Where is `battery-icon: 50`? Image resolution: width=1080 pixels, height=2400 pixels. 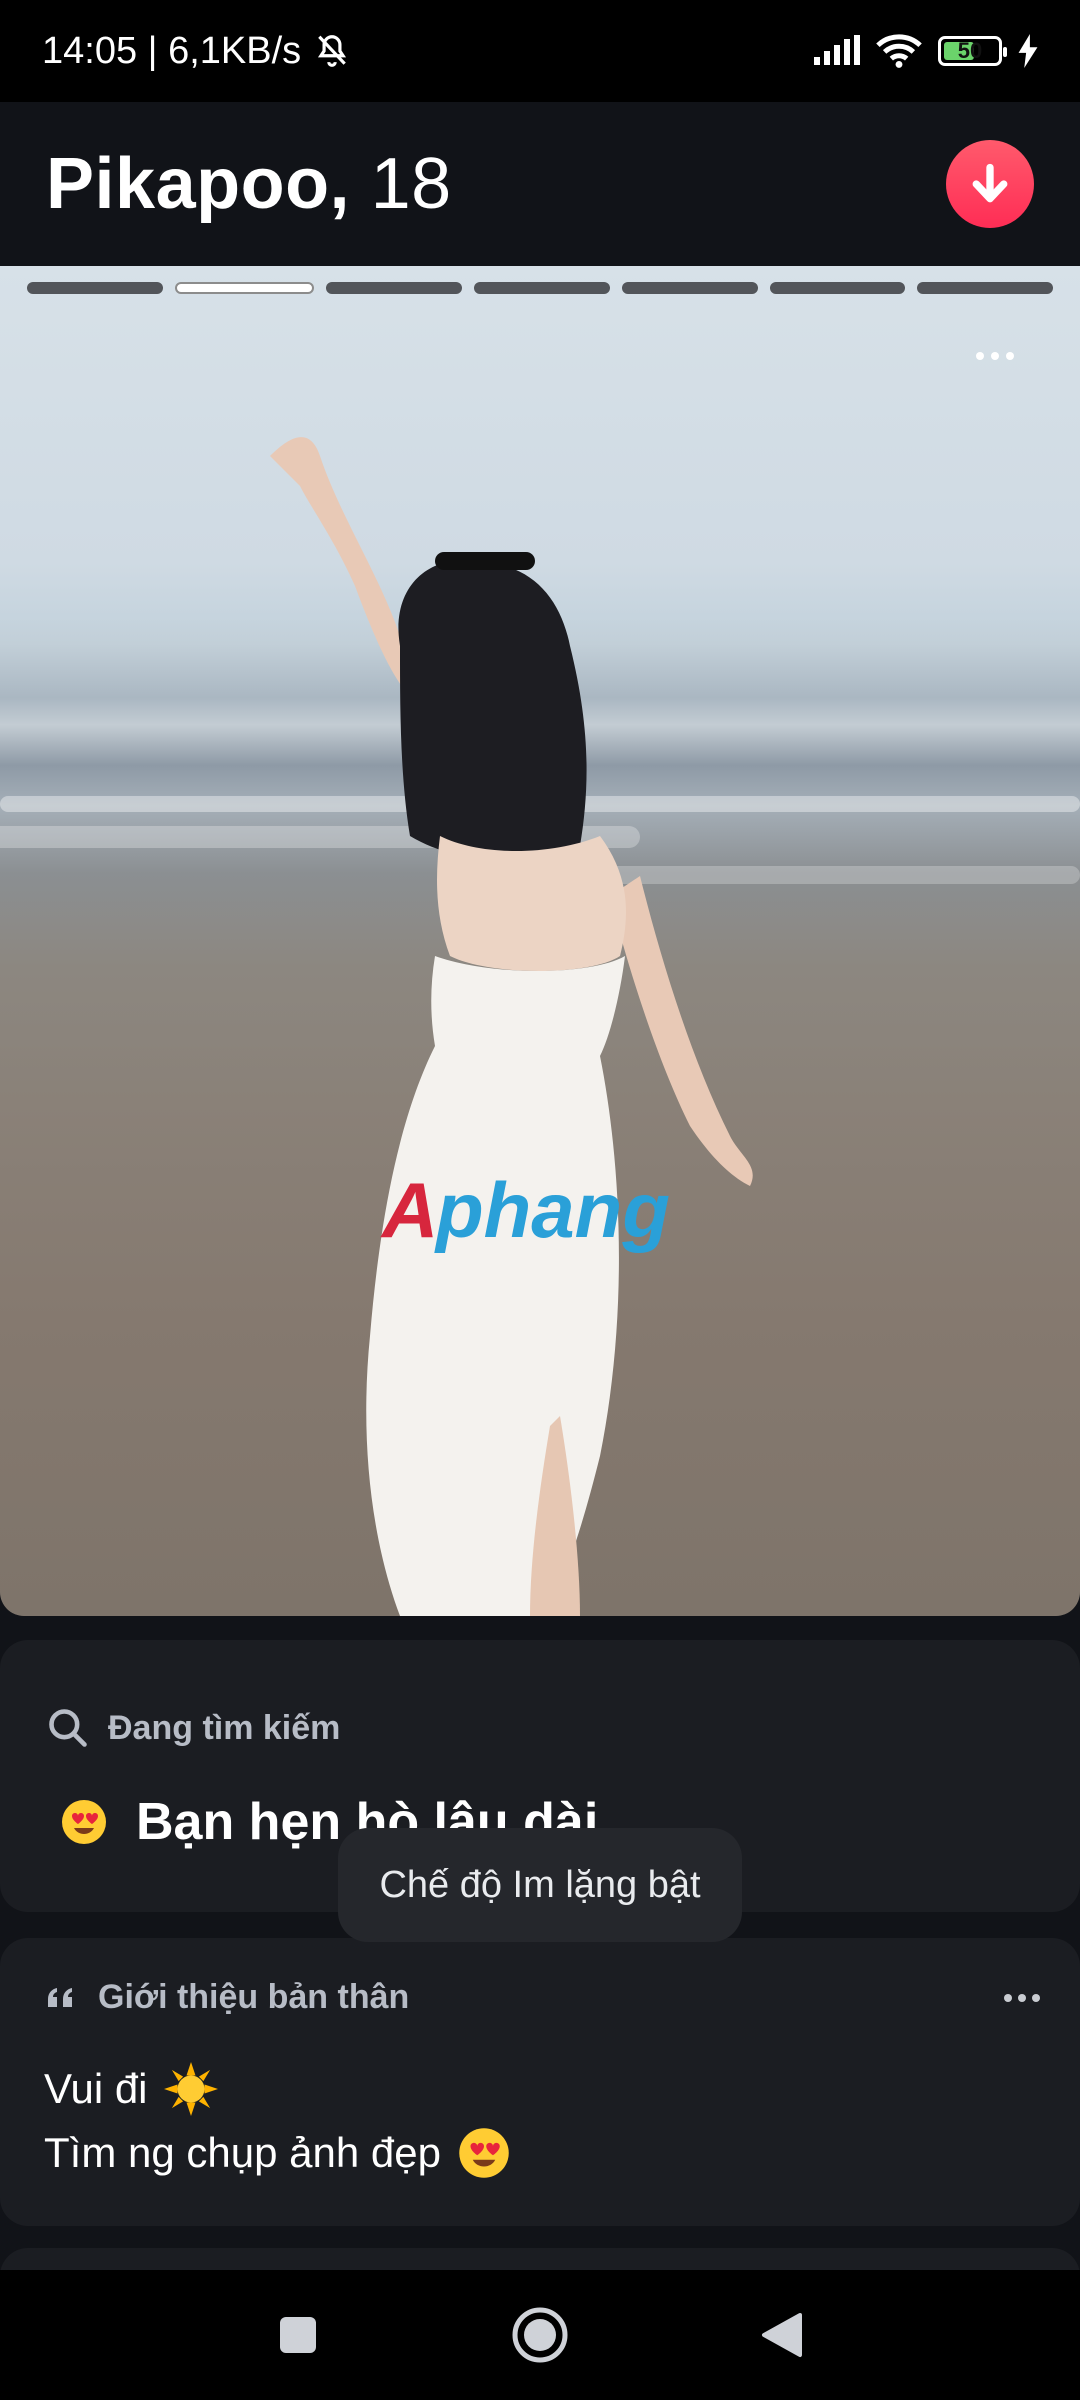 battery-icon: 50 is located at coordinates (972, 51).